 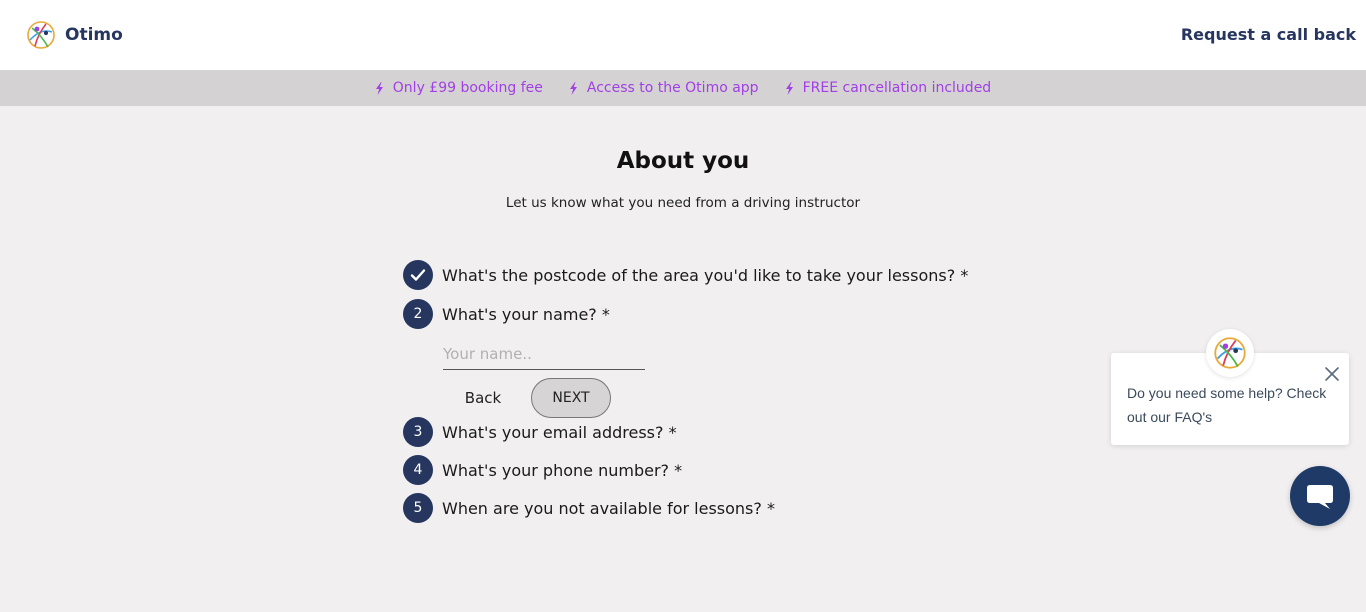 What do you see at coordinates (897, 88) in the screenshot?
I see `perk-label: FREE cancellation included` at bounding box center [897, 88].